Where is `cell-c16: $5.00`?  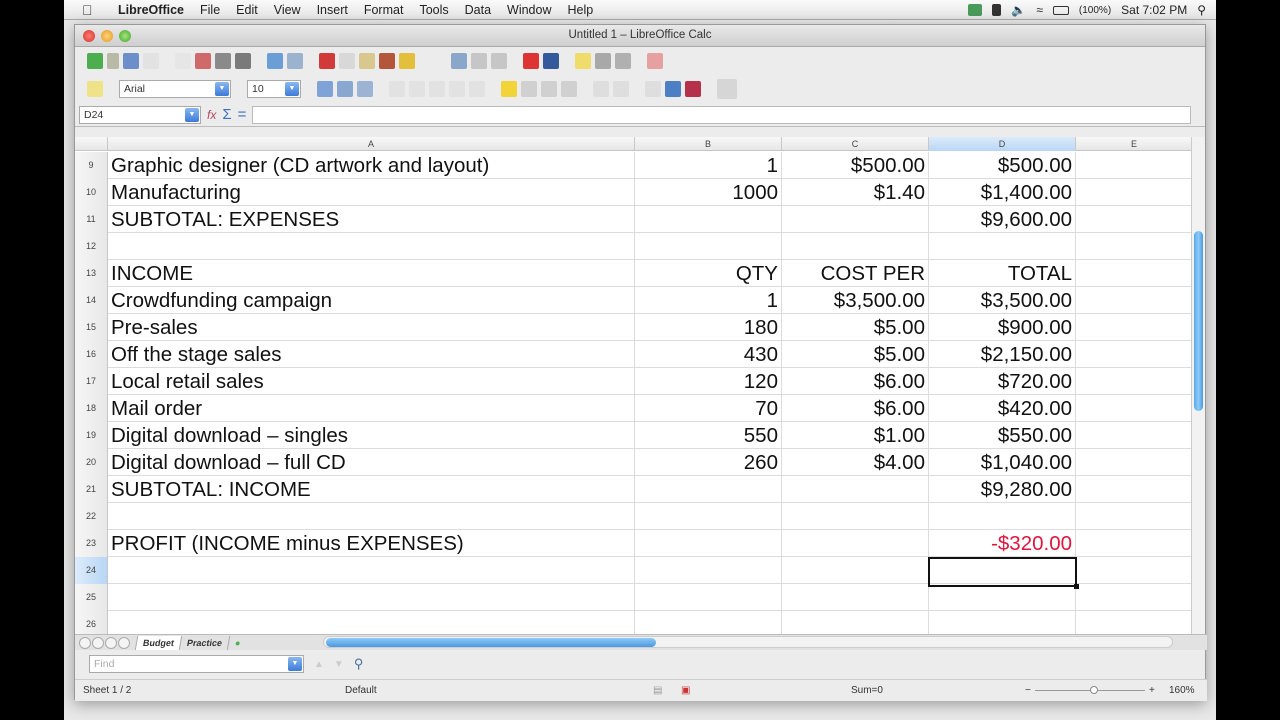 cell-c16: $5.00 is located at coordinates (855, 354).